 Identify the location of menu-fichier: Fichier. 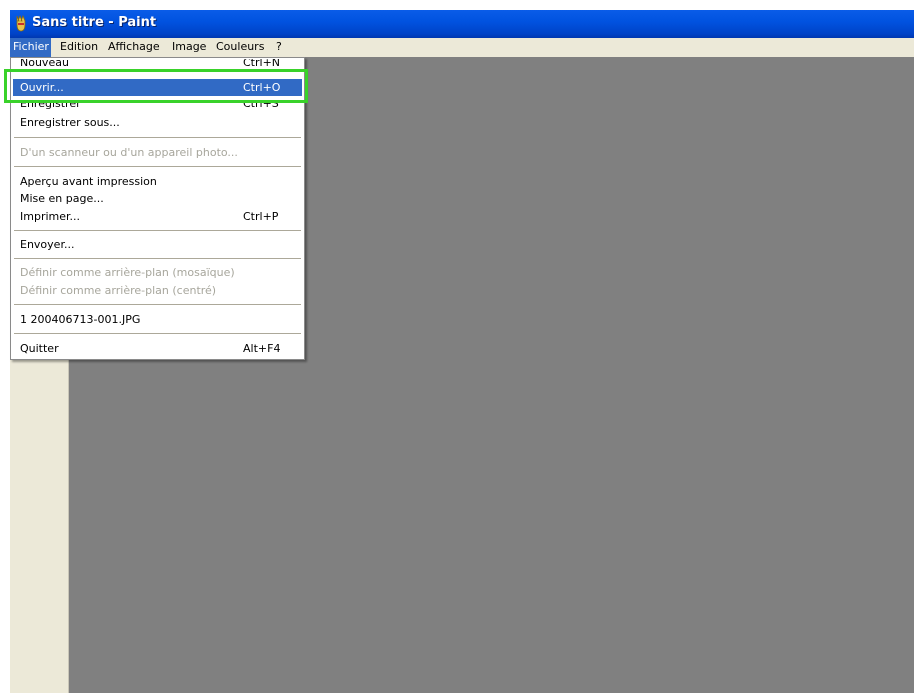
(30, 47).